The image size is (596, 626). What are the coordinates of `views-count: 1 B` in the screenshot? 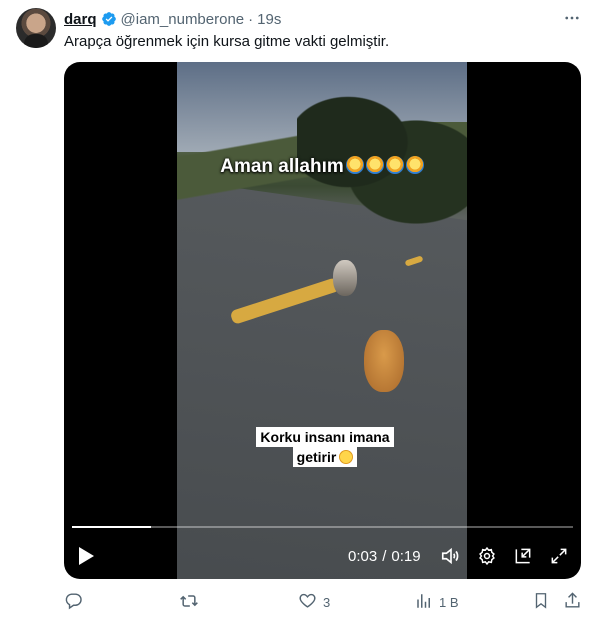 It's located at (449, 602).